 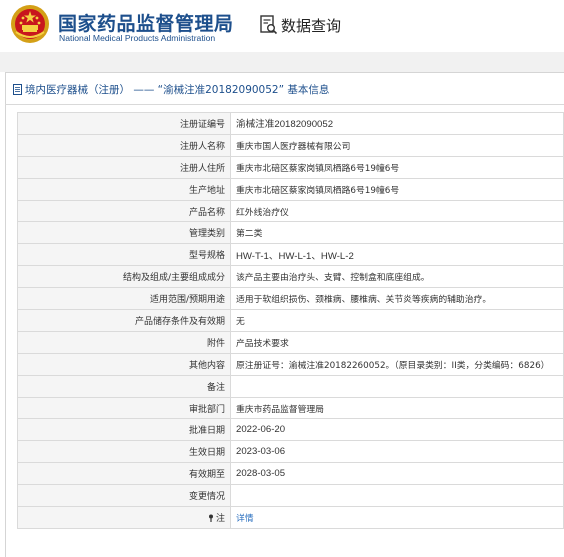 I want to click on field-label: 注册人名称, so click(x=124, y=145).